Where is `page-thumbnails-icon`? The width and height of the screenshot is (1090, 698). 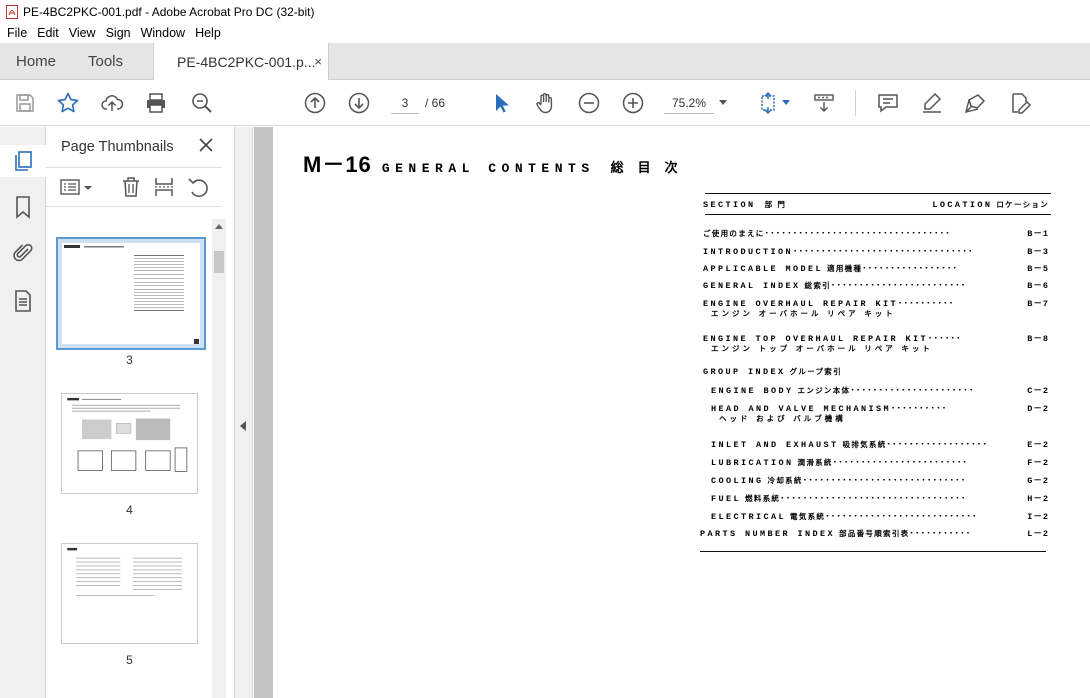
page-thumbnails-icon is located at coordinates (23, 161).